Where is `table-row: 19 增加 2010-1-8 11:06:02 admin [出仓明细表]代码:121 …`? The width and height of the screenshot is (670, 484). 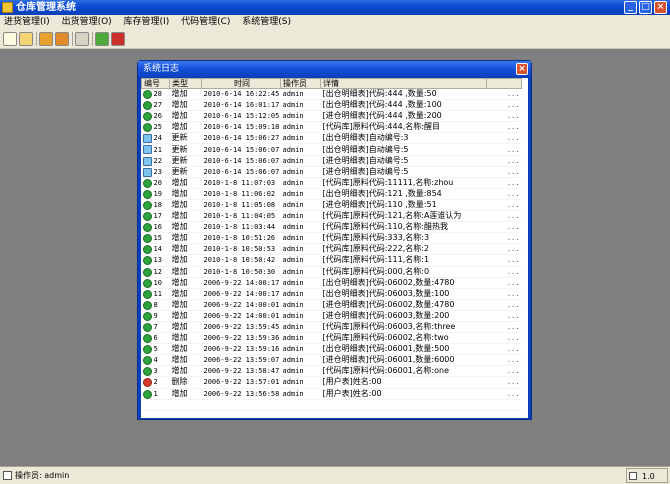 table-row: 19 增加 2010-1-8 11:06:02 admin [出仓明细表]代码:121 … is located at coordinates (331, 194).